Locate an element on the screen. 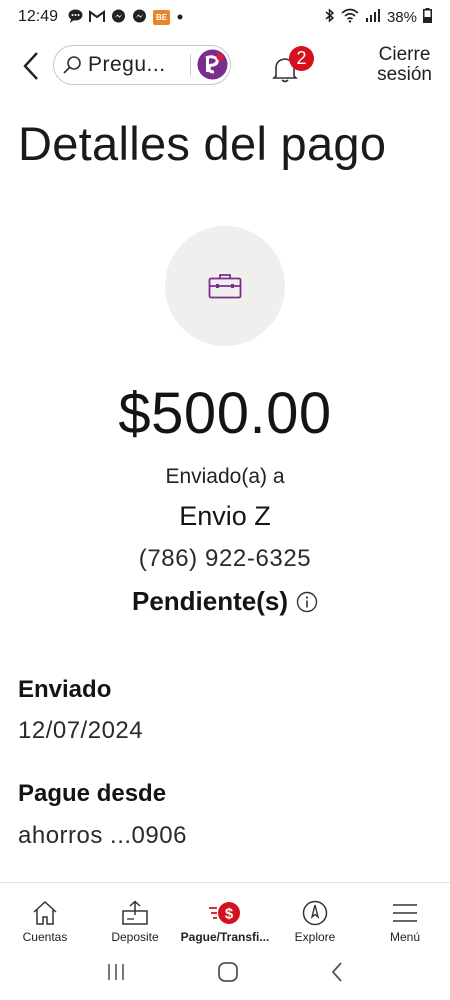 Image resolution: width=450 pixels, height=1000 pixels. sent-date-value: 12/07/2024 is located at coordinates (81, 730).